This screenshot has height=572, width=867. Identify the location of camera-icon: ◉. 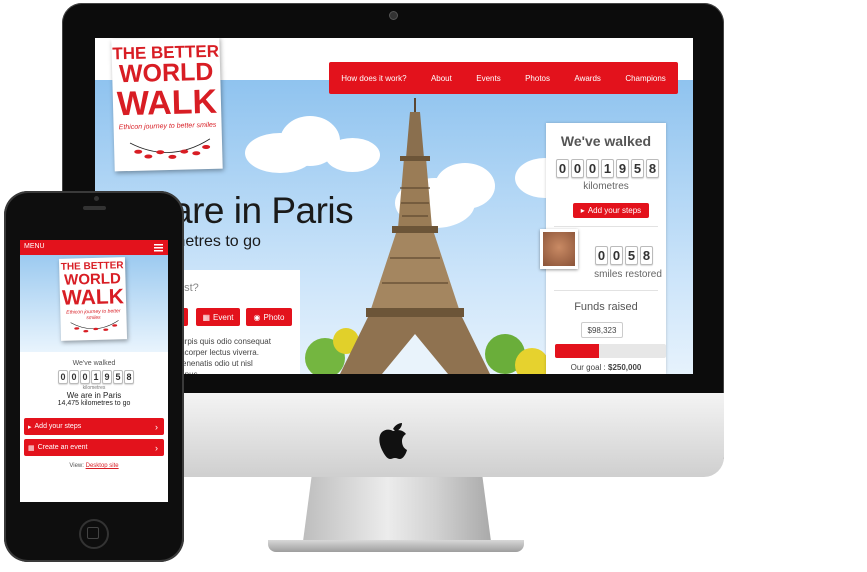
(257, 317).